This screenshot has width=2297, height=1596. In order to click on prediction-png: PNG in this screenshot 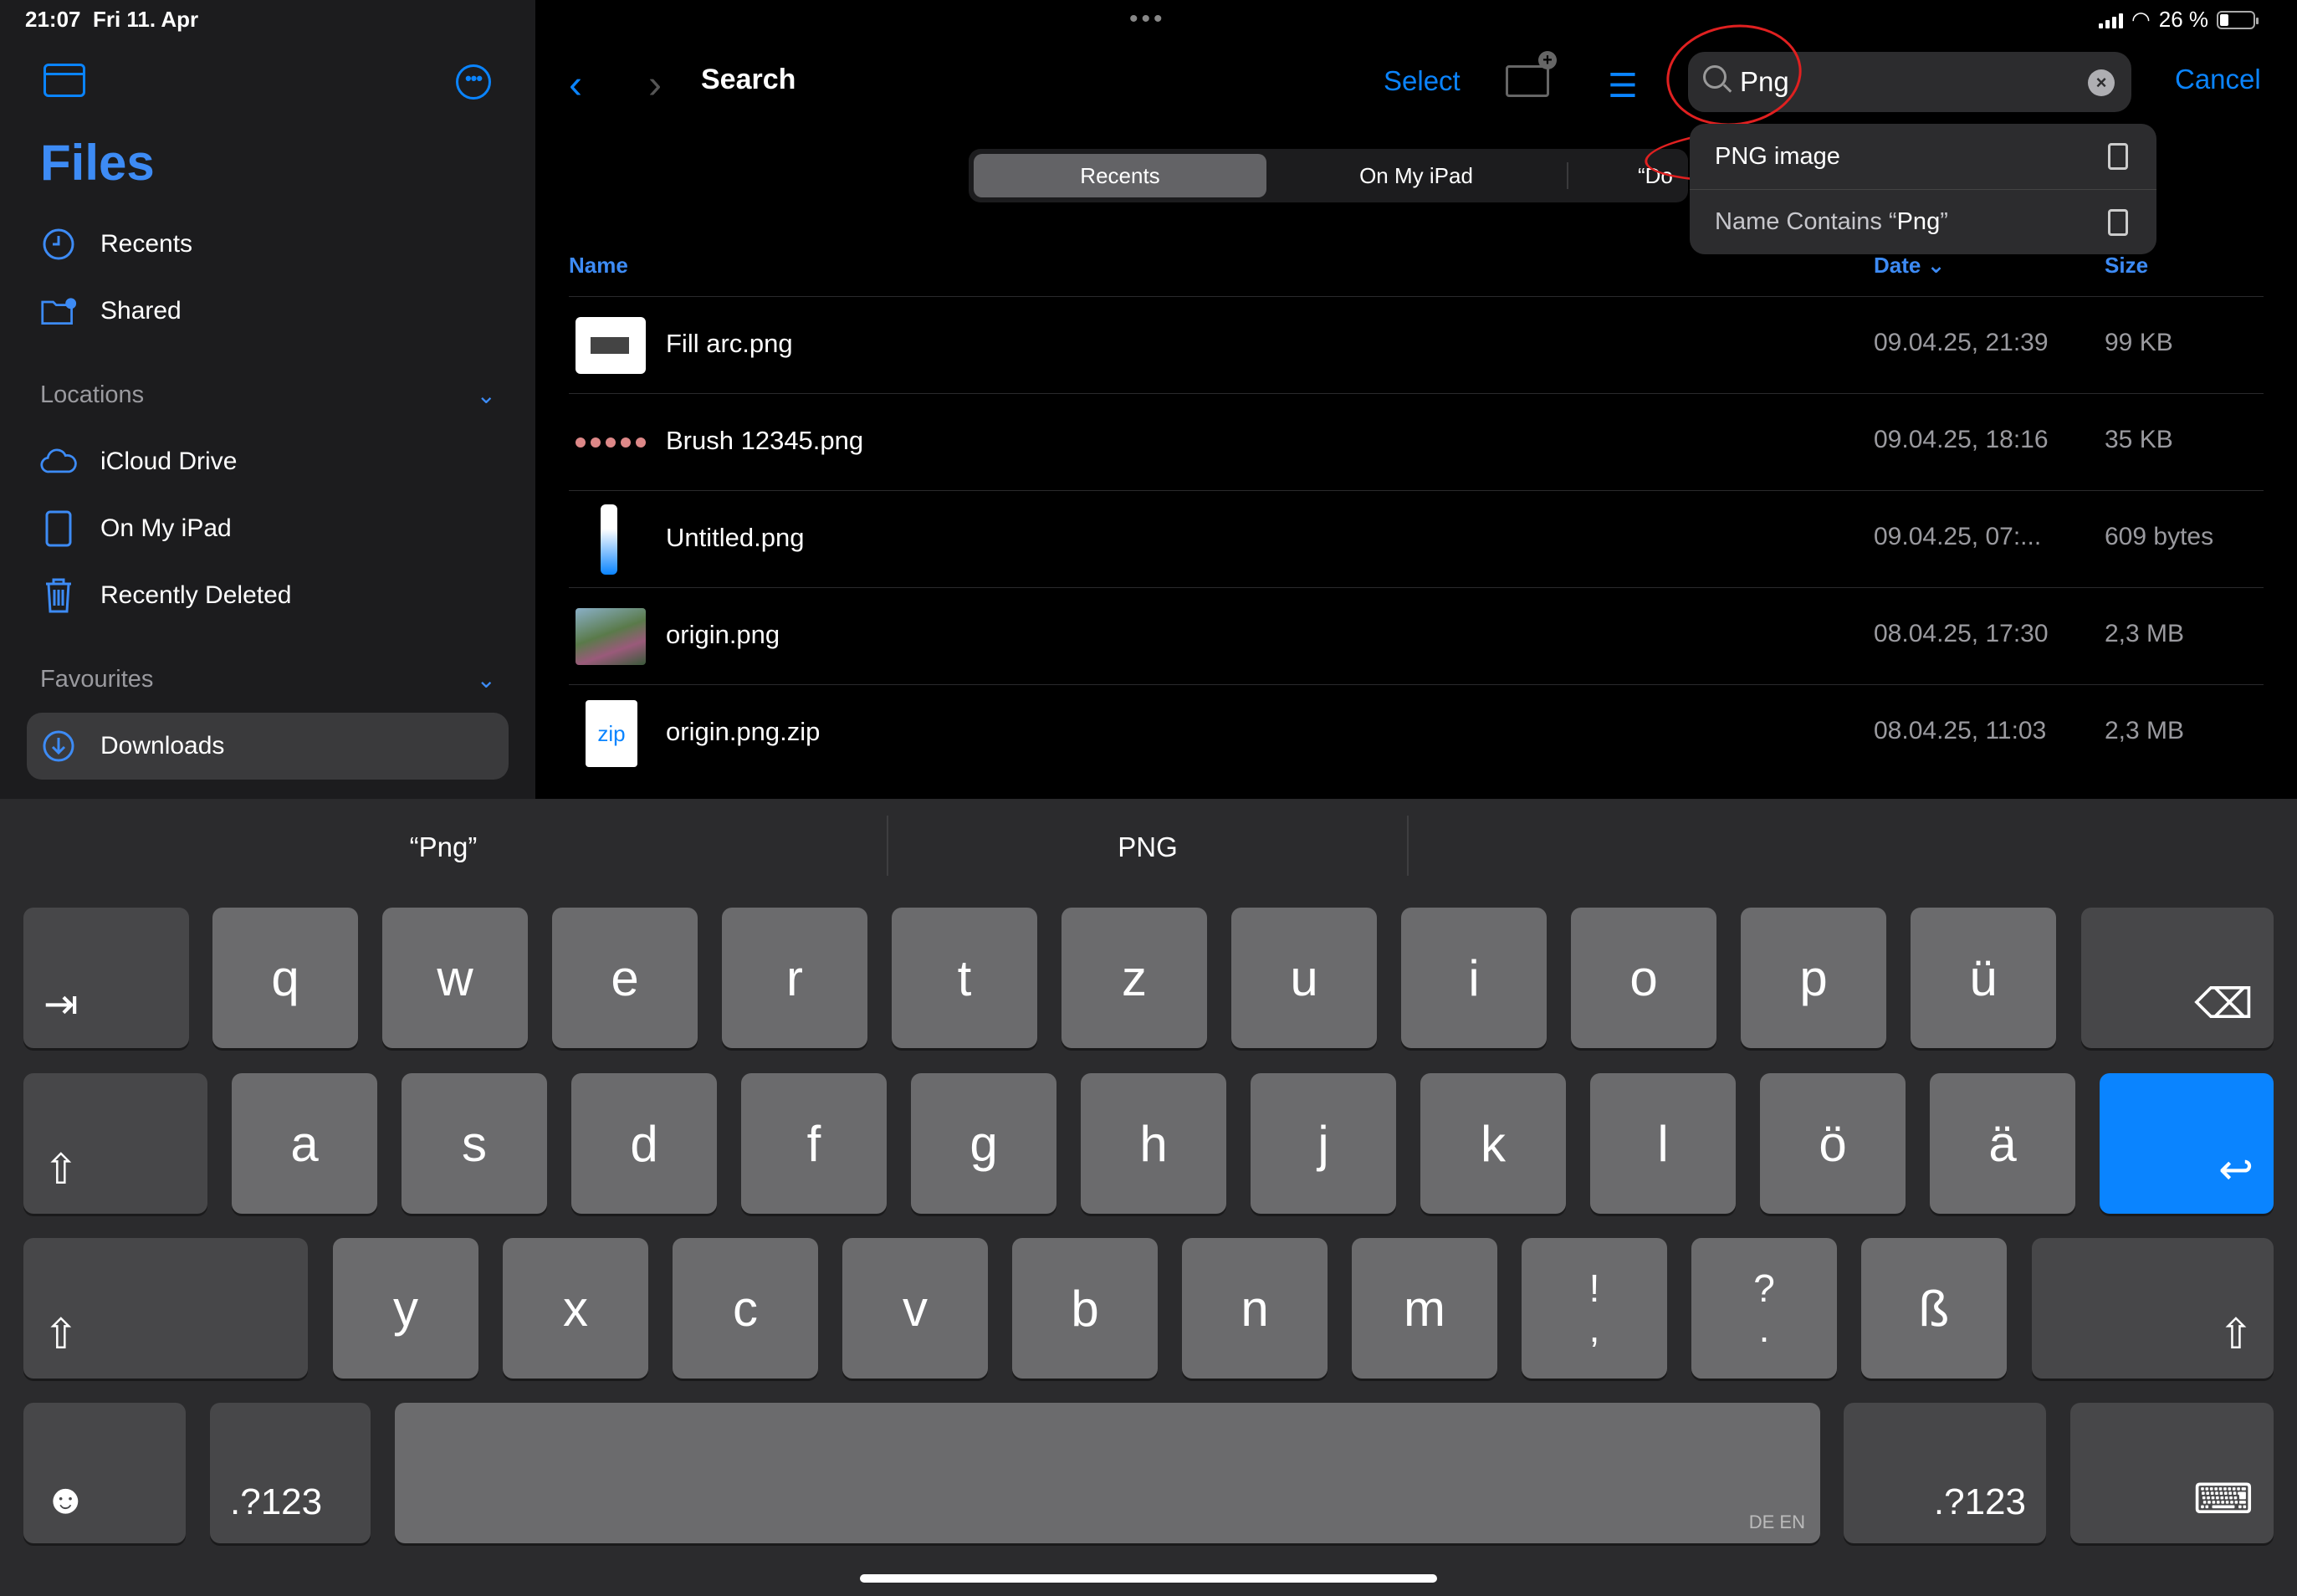, I will do `click(1147, 847)`.